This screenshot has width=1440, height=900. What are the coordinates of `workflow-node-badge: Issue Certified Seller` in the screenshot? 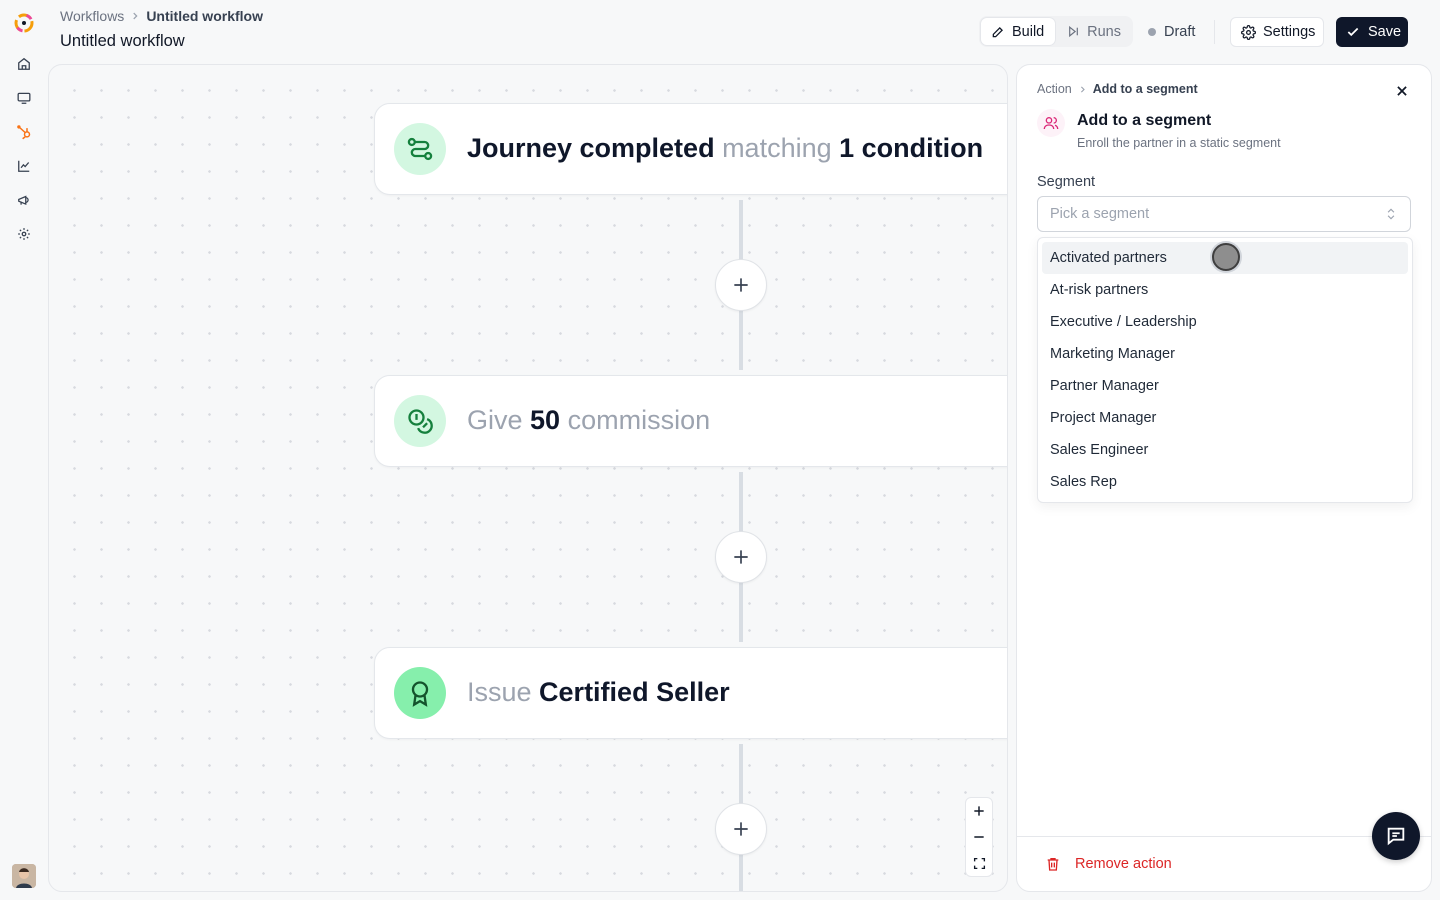 It's located at (690, 693).